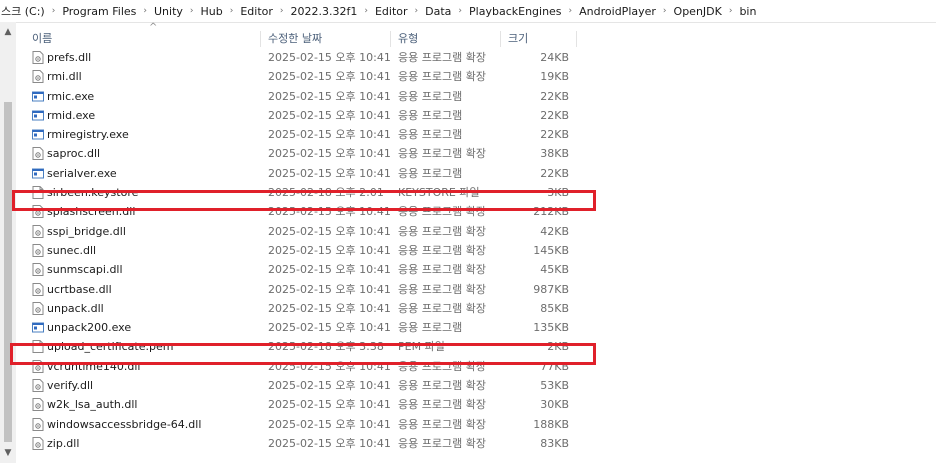  Describe the element at coordinates (515, 11) in the screenshot. I see `breadcrumb-item: PlaybackEngines` at that location.